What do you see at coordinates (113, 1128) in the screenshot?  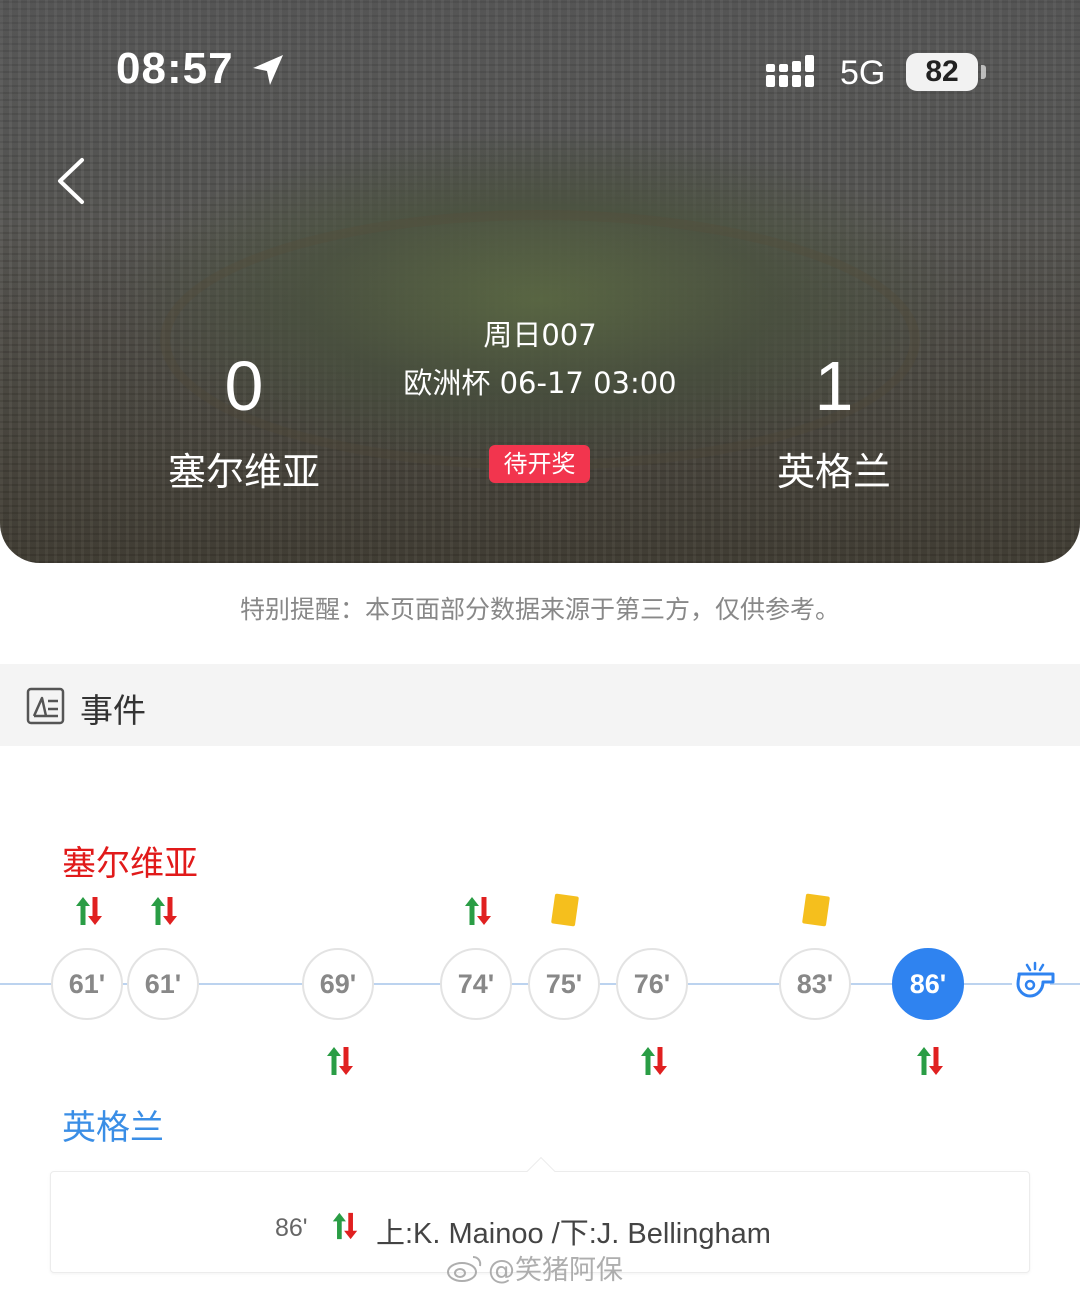 I see `timeline-away-label: 英格兰` at bounding box center [113, 1128].